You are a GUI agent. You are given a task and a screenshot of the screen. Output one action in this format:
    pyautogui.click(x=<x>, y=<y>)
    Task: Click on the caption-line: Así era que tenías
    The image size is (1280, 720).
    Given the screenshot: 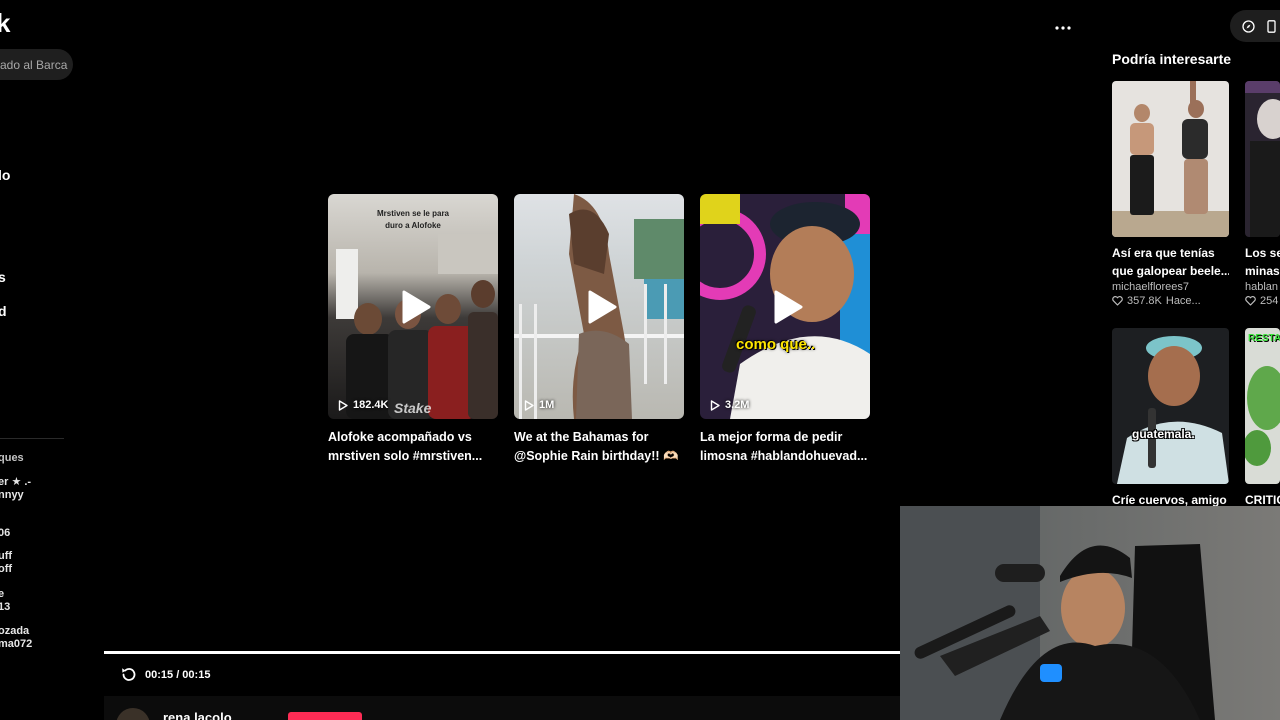 What is the action you would take?
    pyautogui.click(x=1163, y=253)
    